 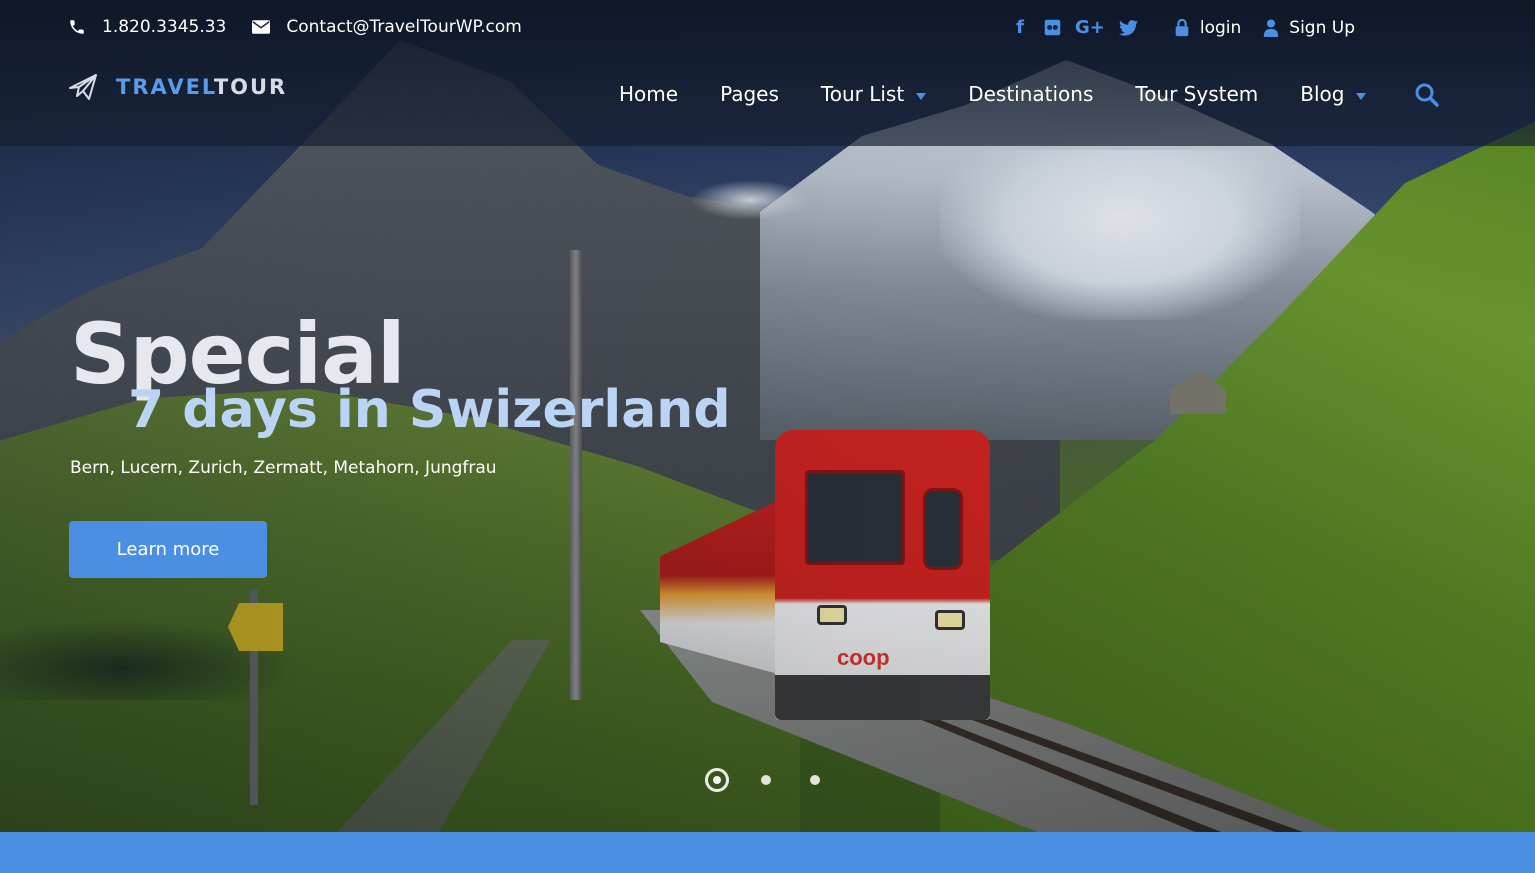 I want to click on airplane-icon, so click(x=84, y=87).